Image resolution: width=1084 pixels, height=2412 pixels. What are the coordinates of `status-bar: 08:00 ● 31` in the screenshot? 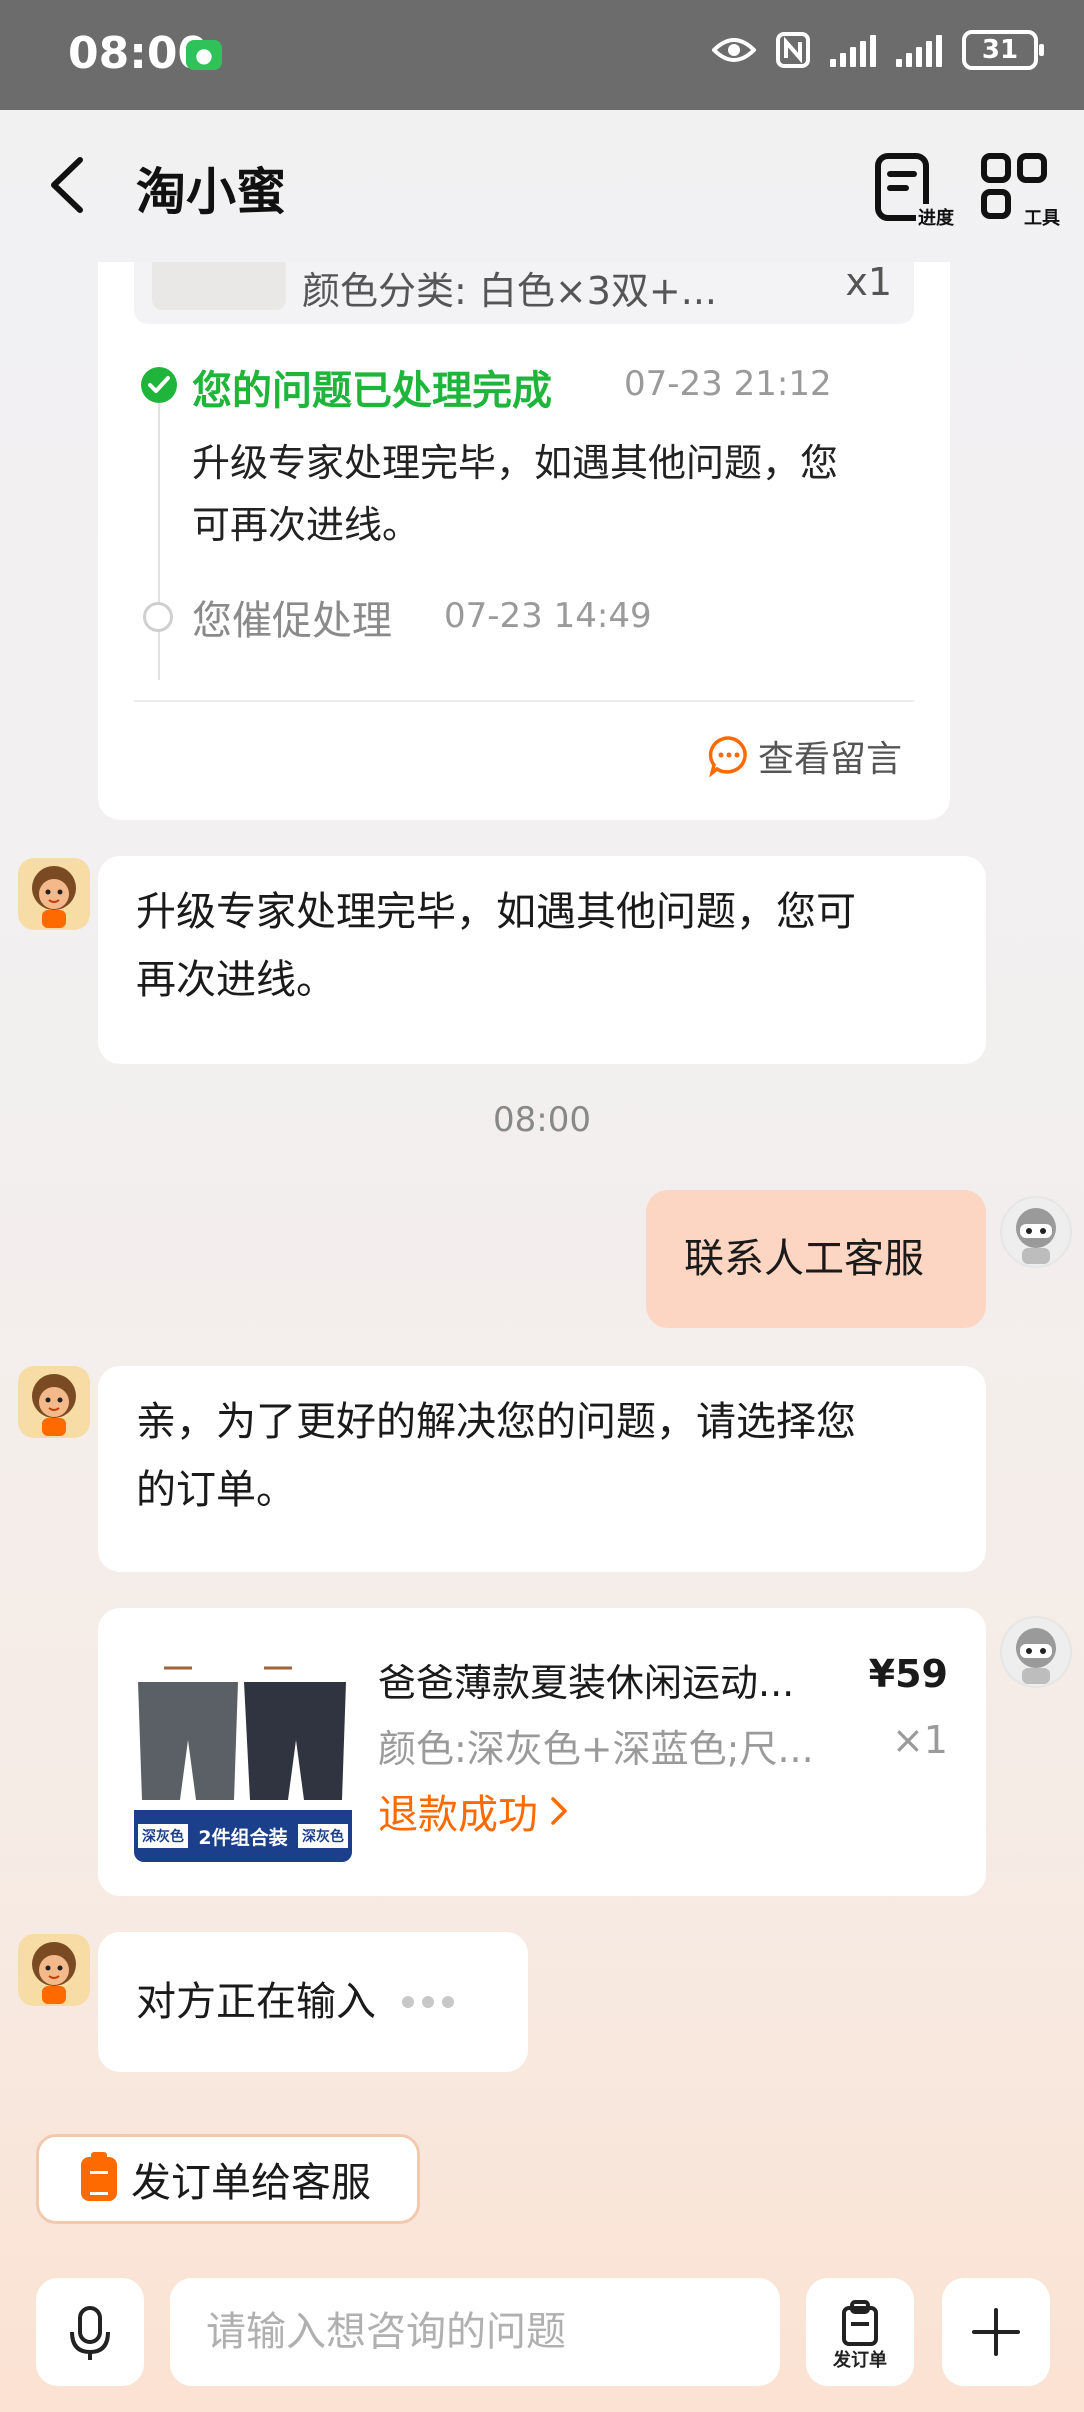 It's located at (542, 55).